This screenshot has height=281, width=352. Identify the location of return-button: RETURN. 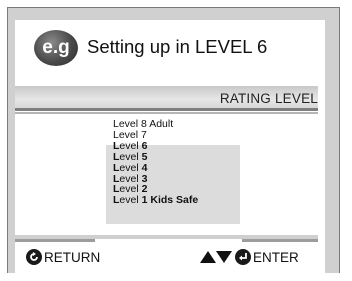
(63, 257).